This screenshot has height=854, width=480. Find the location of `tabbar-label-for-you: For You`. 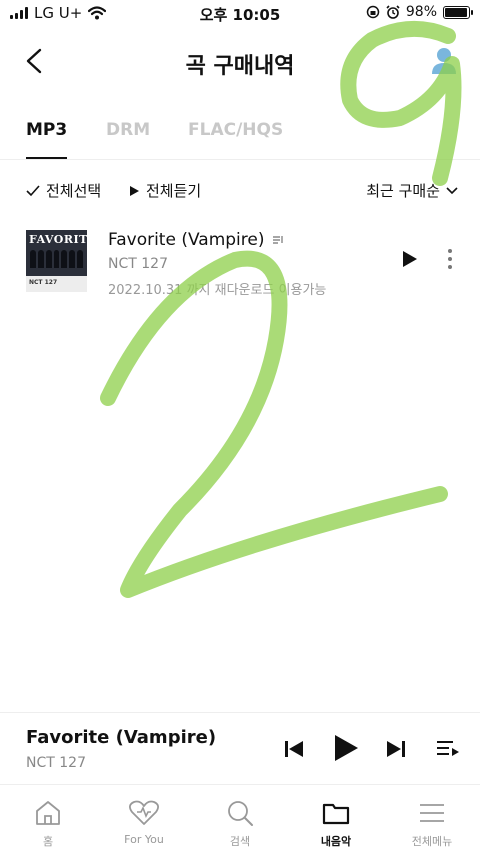

tabbar-label-for-you: For You is located at coordinates (144, 839).